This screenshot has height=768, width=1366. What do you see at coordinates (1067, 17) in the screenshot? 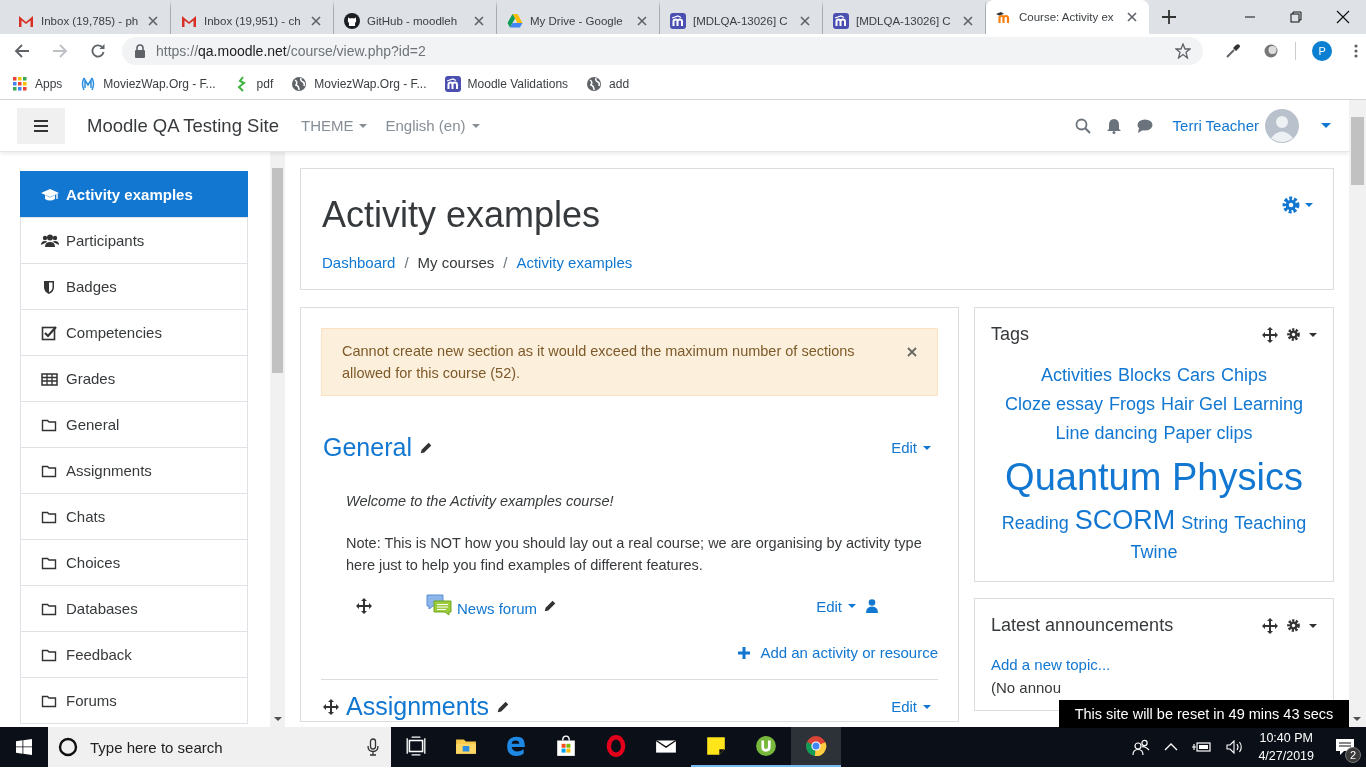
I see `browser-tab: Course: Activity ex` at bounding box center [1067, 17].